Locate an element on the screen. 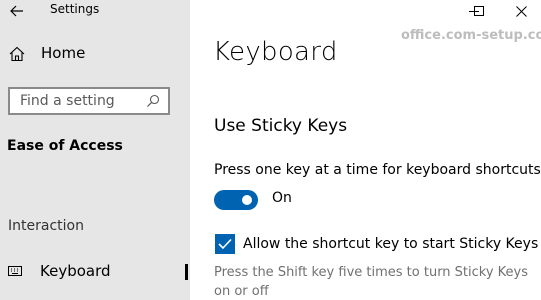 This screenshot has width=541, height=300. sidebar-item-home: Home is located at coordinates (95, 54).